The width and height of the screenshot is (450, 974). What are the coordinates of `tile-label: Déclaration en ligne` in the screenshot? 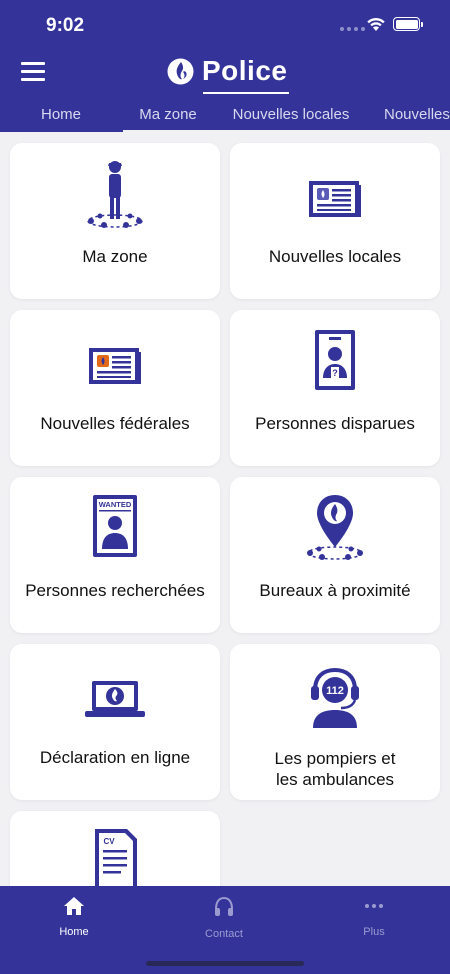 It's located at (115, 757).